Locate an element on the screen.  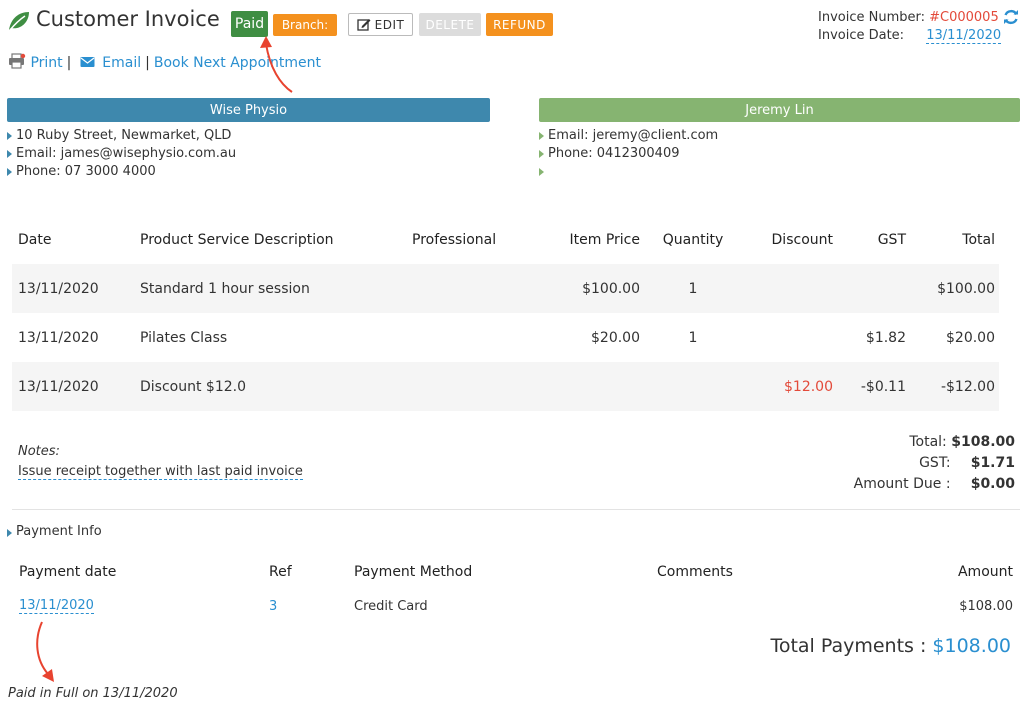
notes-label: Notes: is located at coordinates (39, 451).